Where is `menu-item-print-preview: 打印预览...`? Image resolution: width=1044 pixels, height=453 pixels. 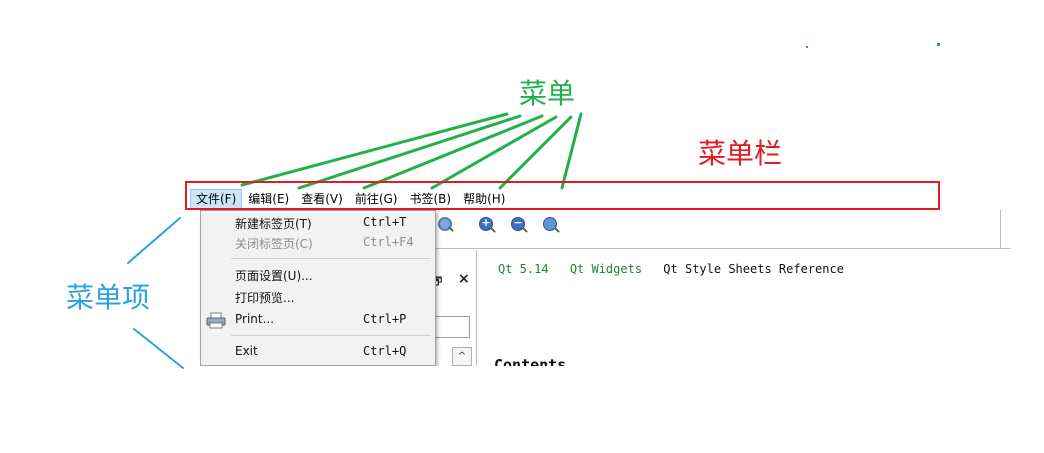
menu-item-print-preview: 打印预览... is located at coordinates (318, 297).